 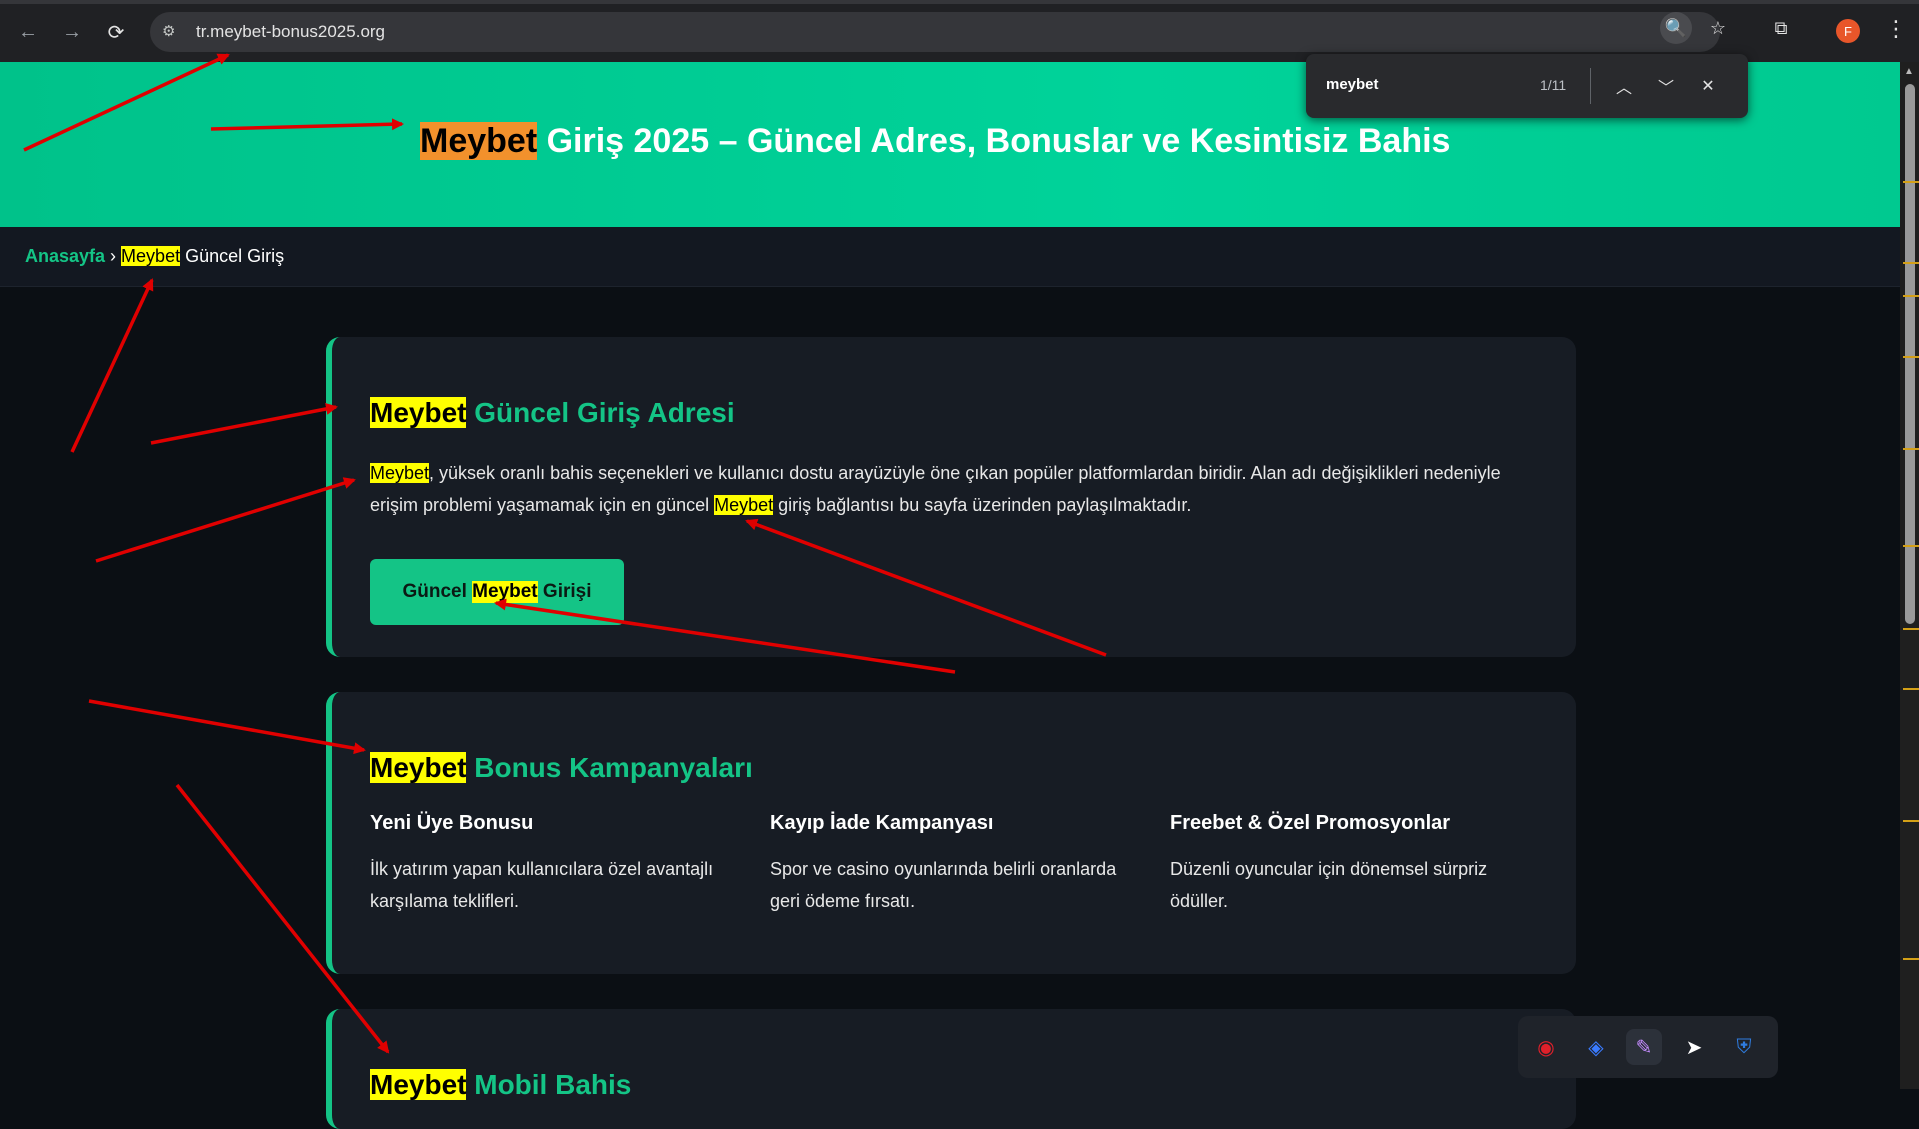 What do you see at coordinates (1590, 86) in the screenshot?
I see `divider` at bounding box center [1590, 86].